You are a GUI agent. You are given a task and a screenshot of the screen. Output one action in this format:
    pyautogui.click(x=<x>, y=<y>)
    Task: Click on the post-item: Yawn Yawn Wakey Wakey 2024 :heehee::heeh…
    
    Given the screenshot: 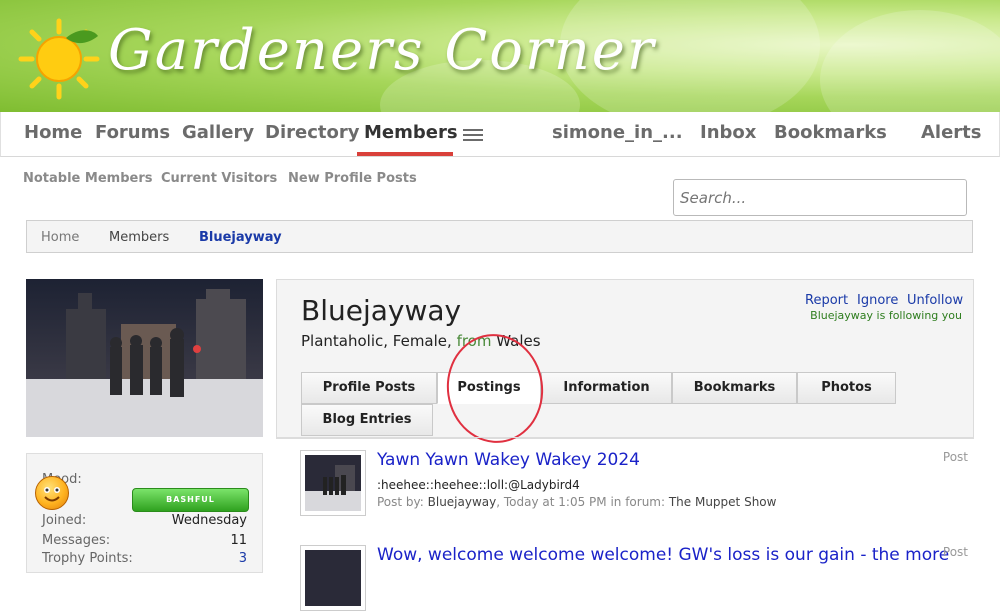 What is the action you would take?
    pyautogui.click(x=637, y=485)
    